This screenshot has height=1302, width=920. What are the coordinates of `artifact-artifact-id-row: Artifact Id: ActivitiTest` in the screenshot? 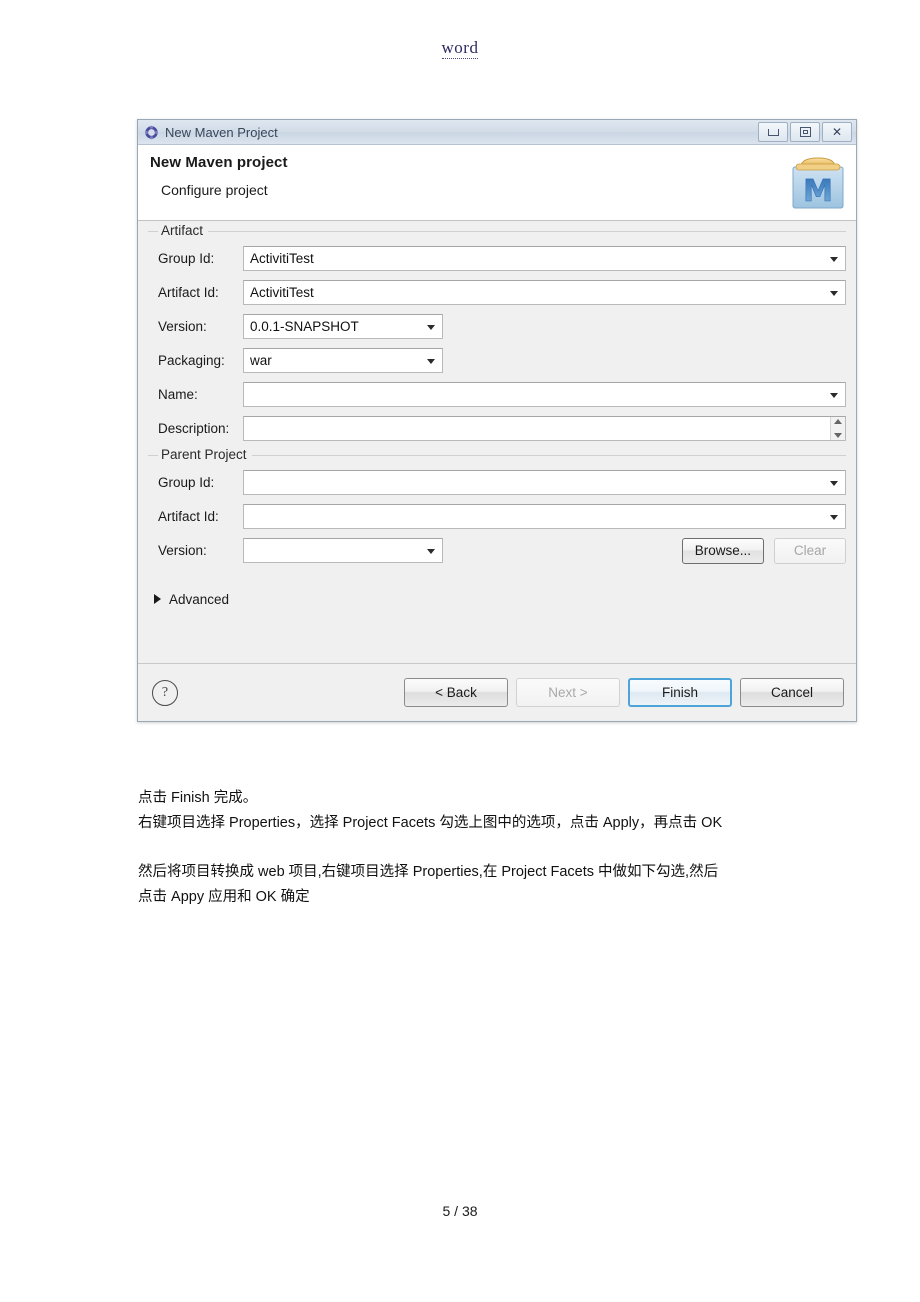 It's located at (497, 292).